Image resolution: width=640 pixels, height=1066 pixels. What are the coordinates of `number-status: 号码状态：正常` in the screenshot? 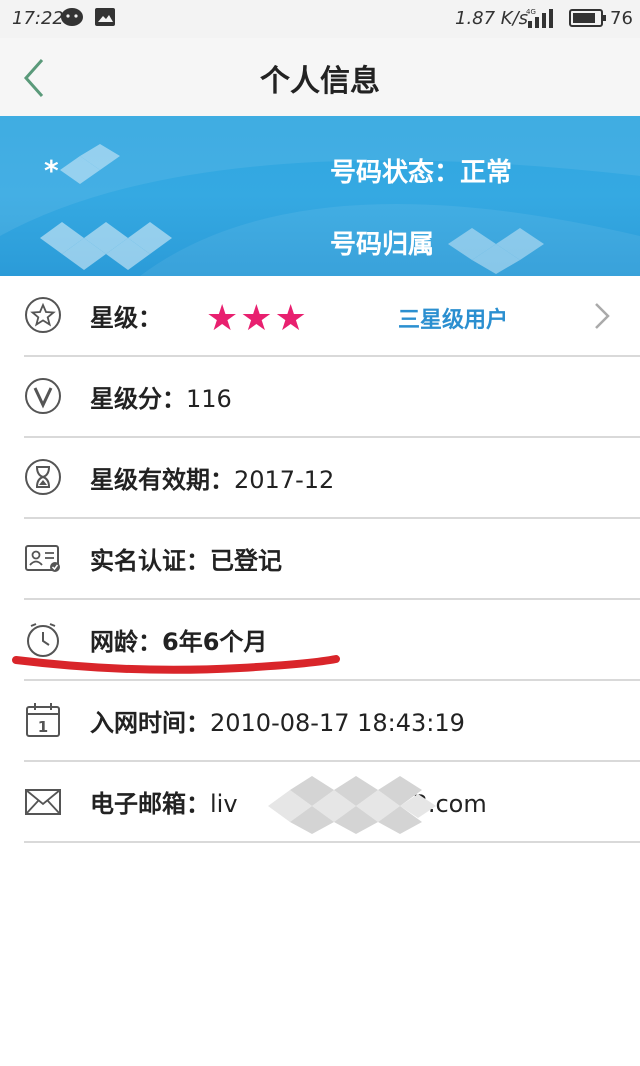 It's located at (421, 173).